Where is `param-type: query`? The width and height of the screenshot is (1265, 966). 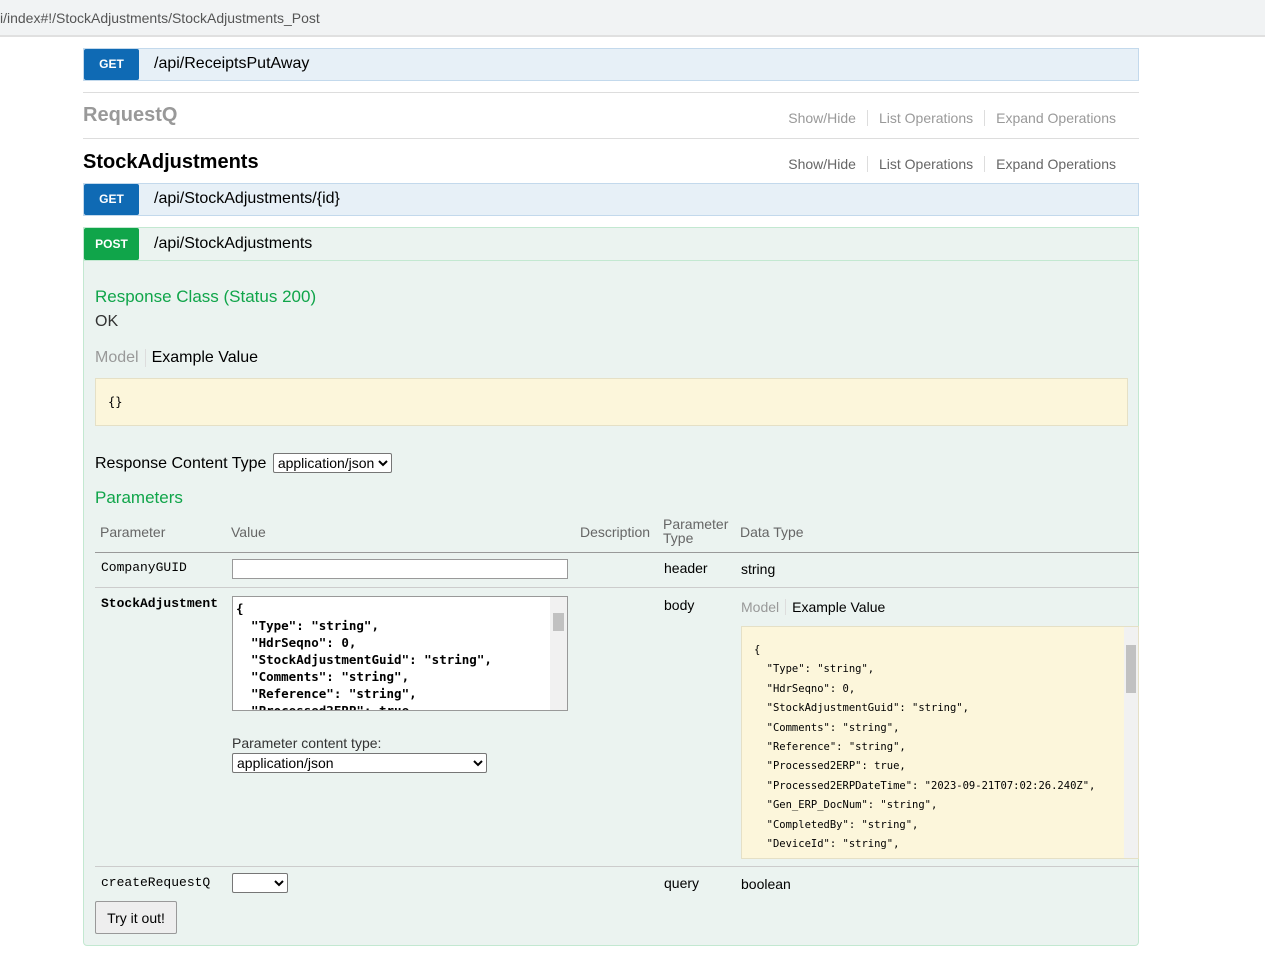 param-type: query is located at coordinates (682, 883).